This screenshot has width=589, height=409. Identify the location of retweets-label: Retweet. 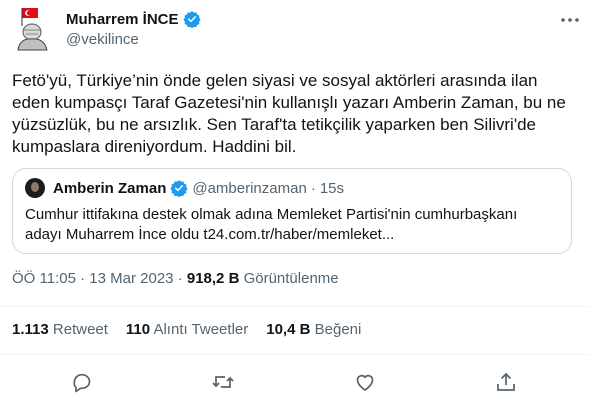
(80, 329).